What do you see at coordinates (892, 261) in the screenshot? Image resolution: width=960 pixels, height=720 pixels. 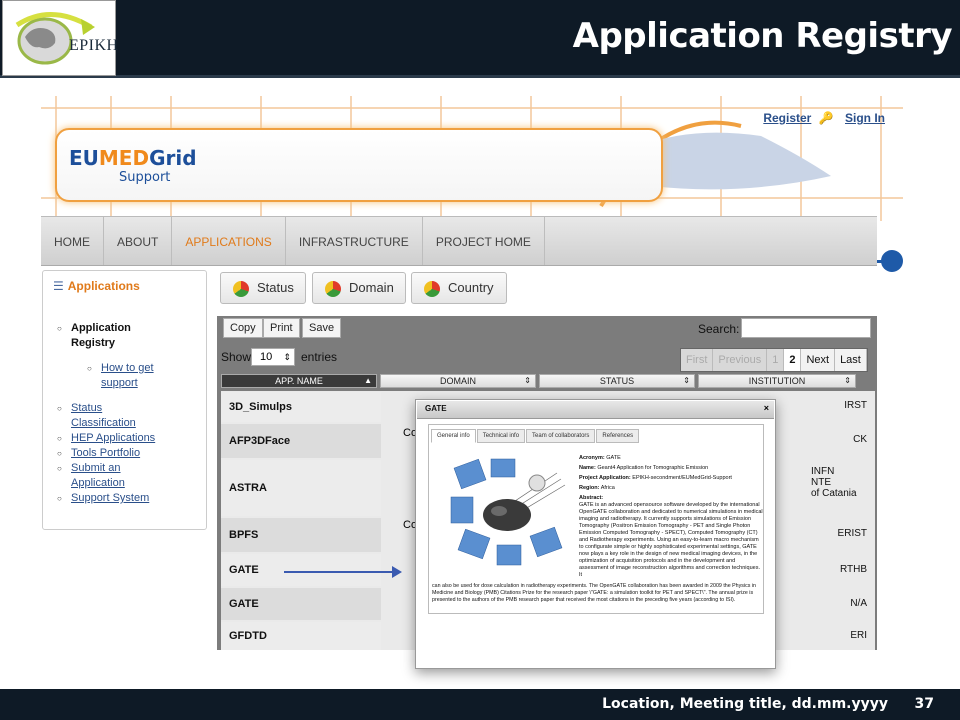 I see `decorative-dot` at bounding box center [892, 261].